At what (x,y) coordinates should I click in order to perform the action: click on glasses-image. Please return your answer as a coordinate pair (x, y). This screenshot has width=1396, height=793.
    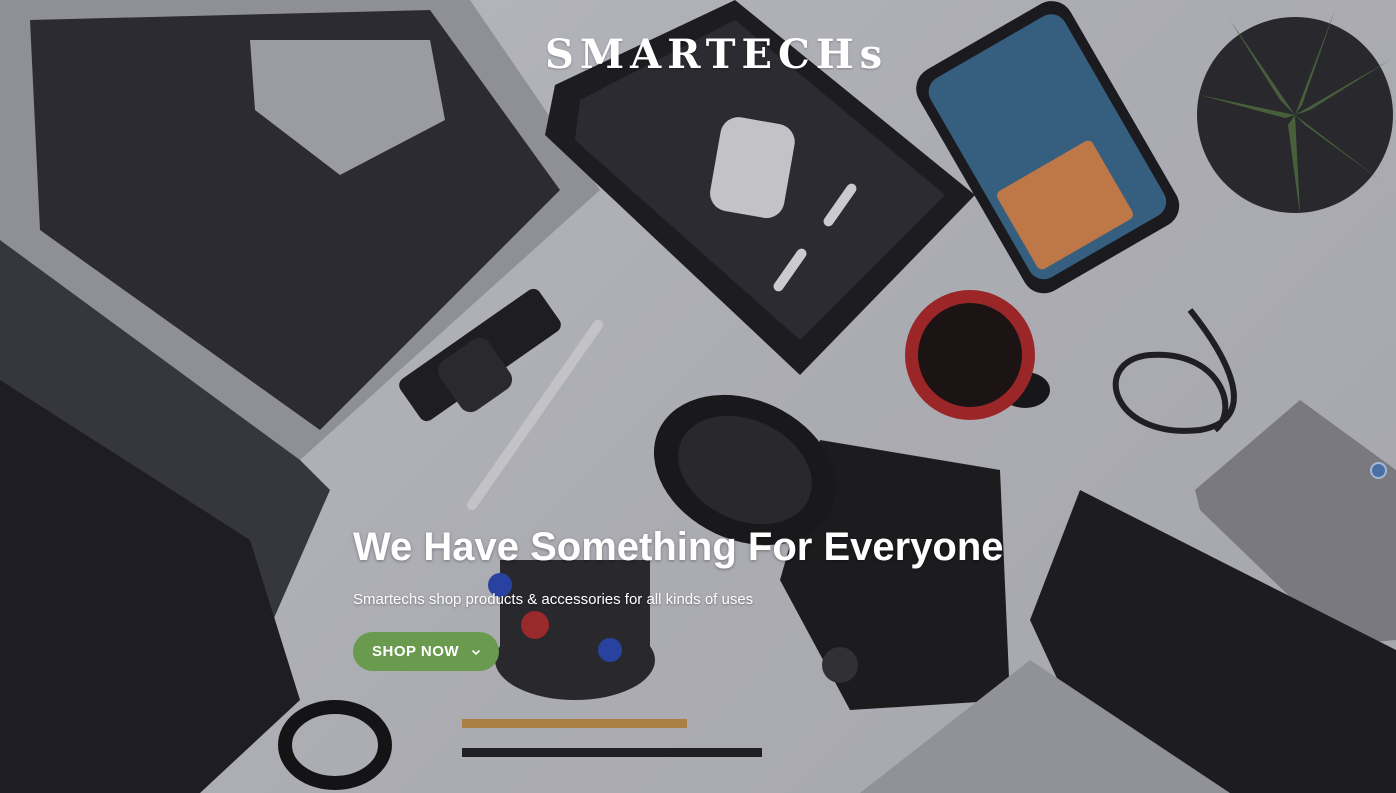
    Looking at the image, I should click on (335, 745).